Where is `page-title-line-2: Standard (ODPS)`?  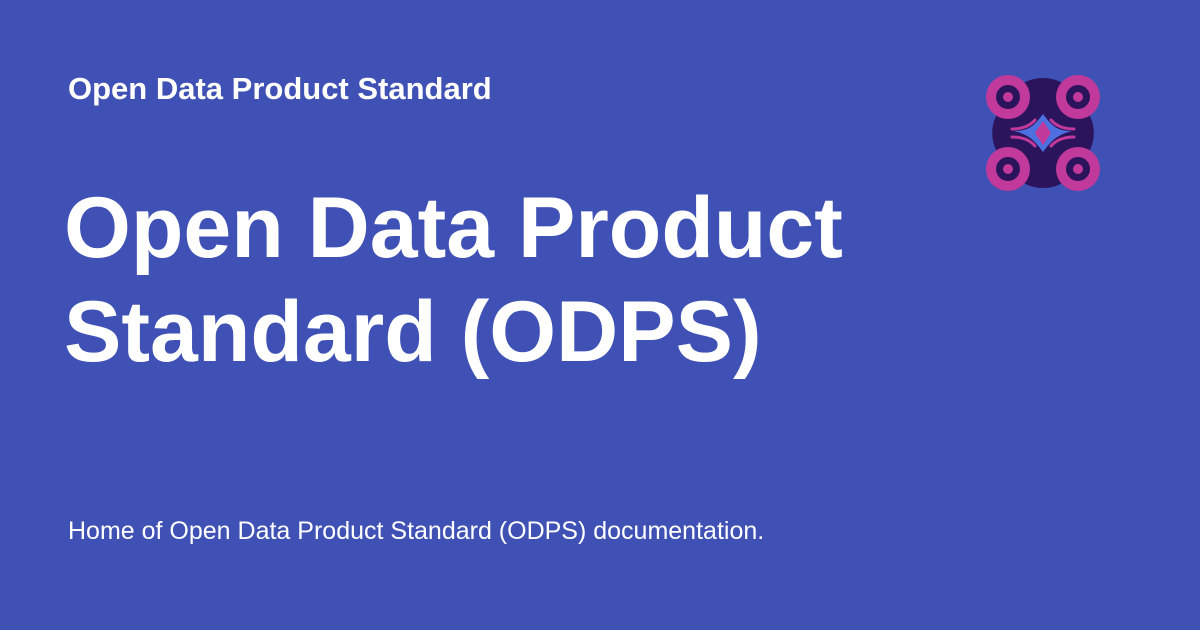
page-title-line-2: Standard (ODPS) is located at coordinates (413, 332).